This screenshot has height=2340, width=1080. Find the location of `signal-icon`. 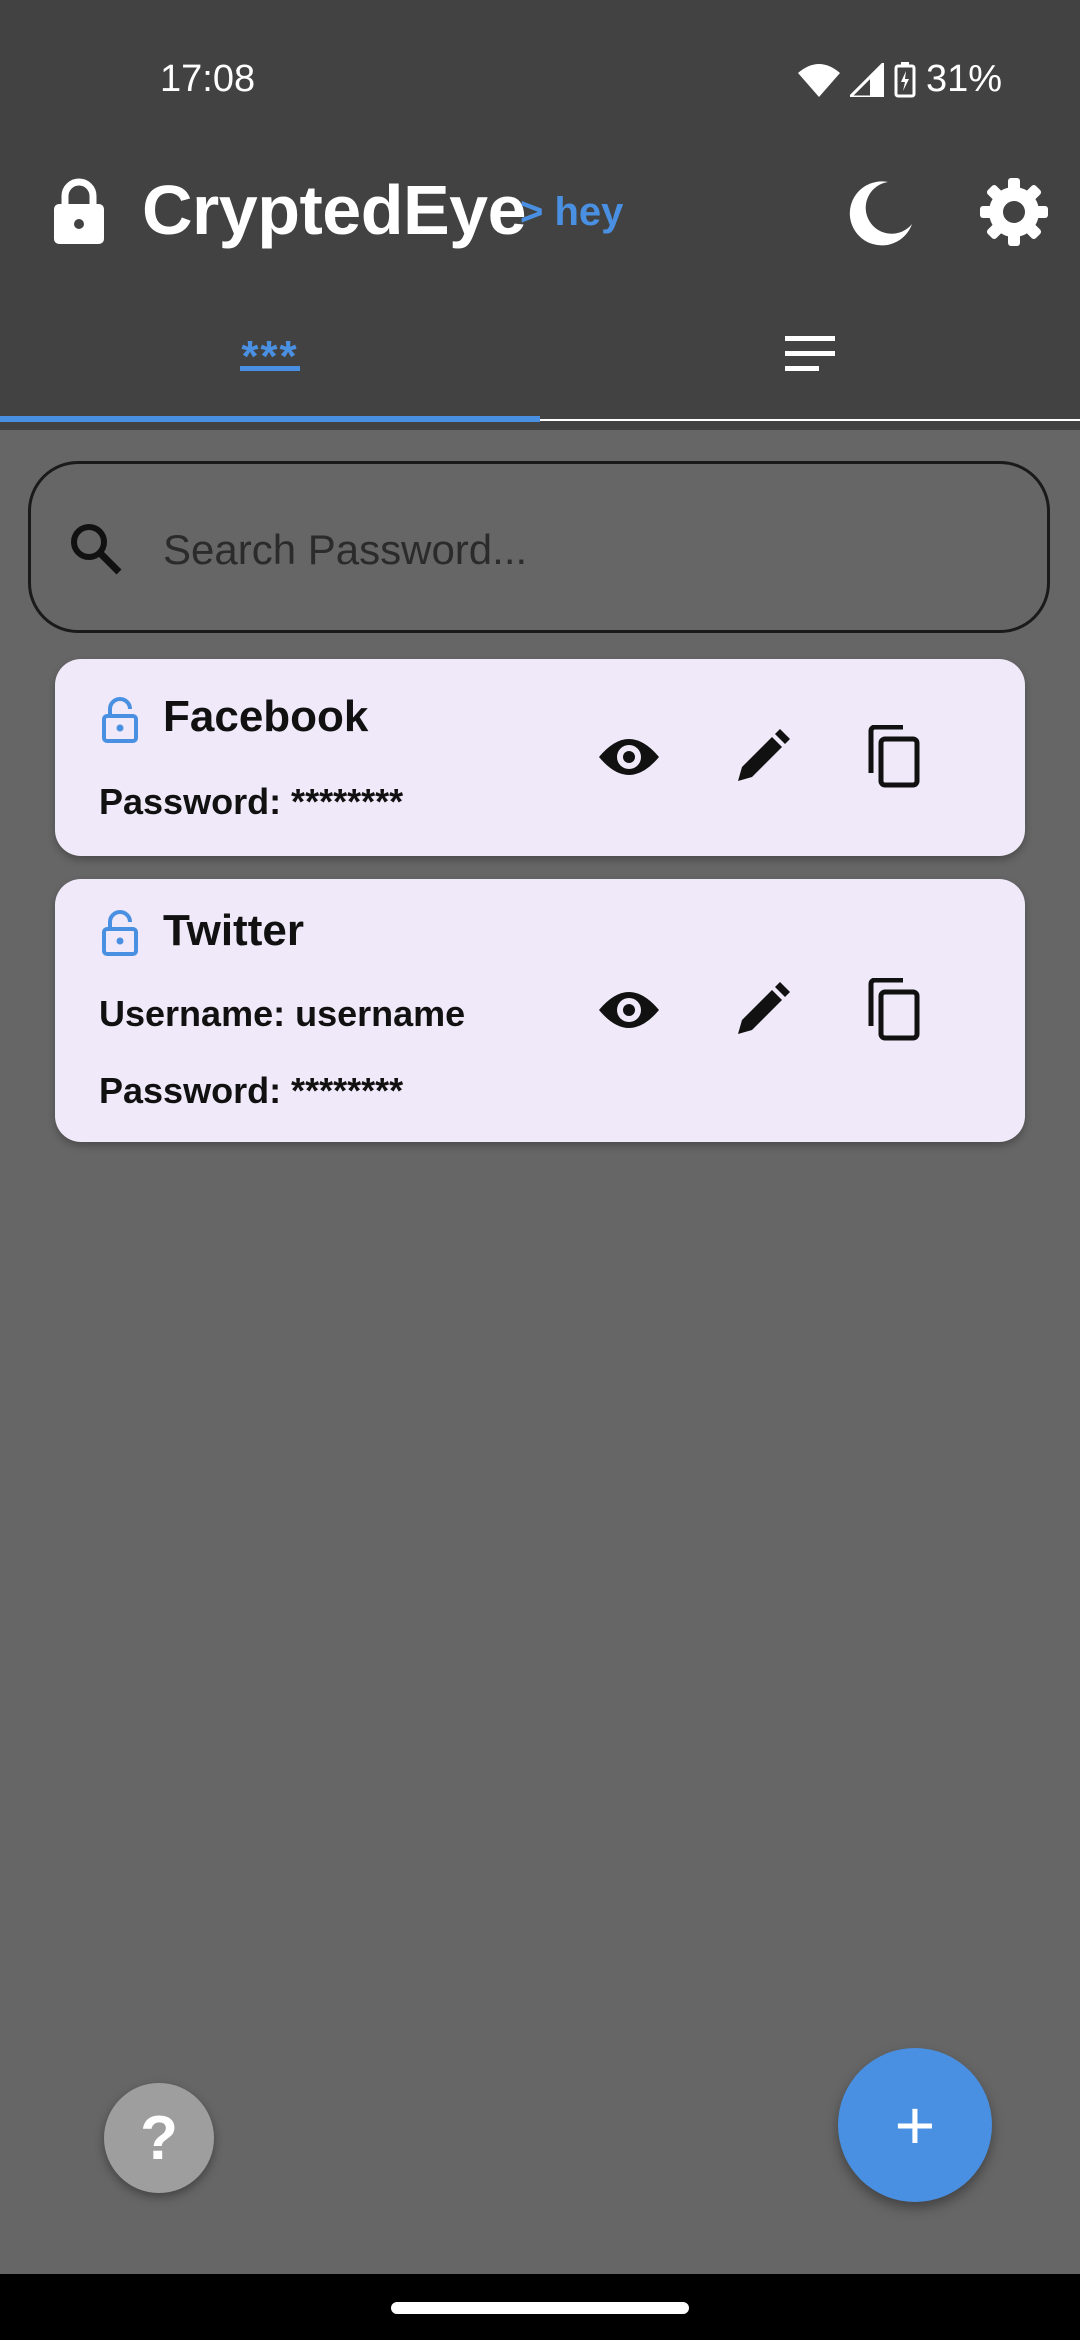

signal-icon is located at coordinates (866, 79).